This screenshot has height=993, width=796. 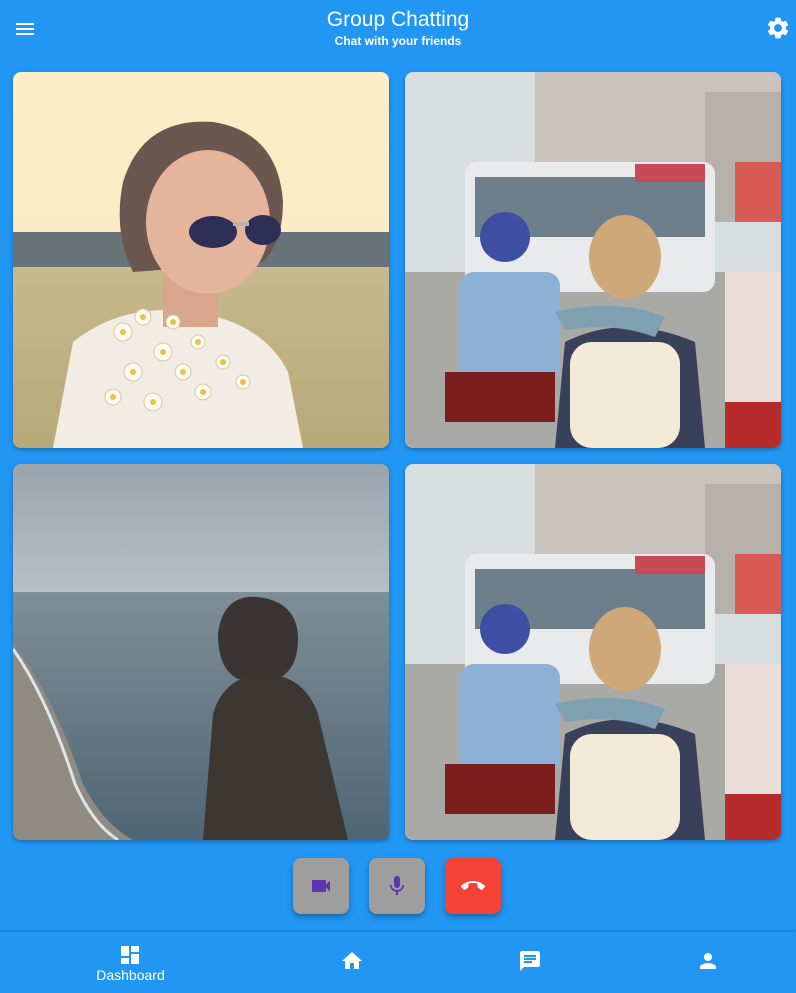 I want to click on mic-icon, so click(x=397, y=885).